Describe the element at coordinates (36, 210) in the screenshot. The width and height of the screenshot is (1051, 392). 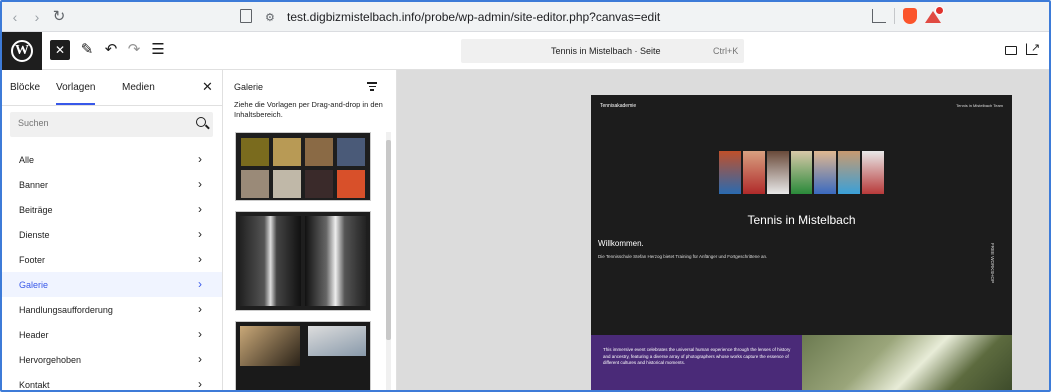
I see `category-label: Beiträge` at that location.